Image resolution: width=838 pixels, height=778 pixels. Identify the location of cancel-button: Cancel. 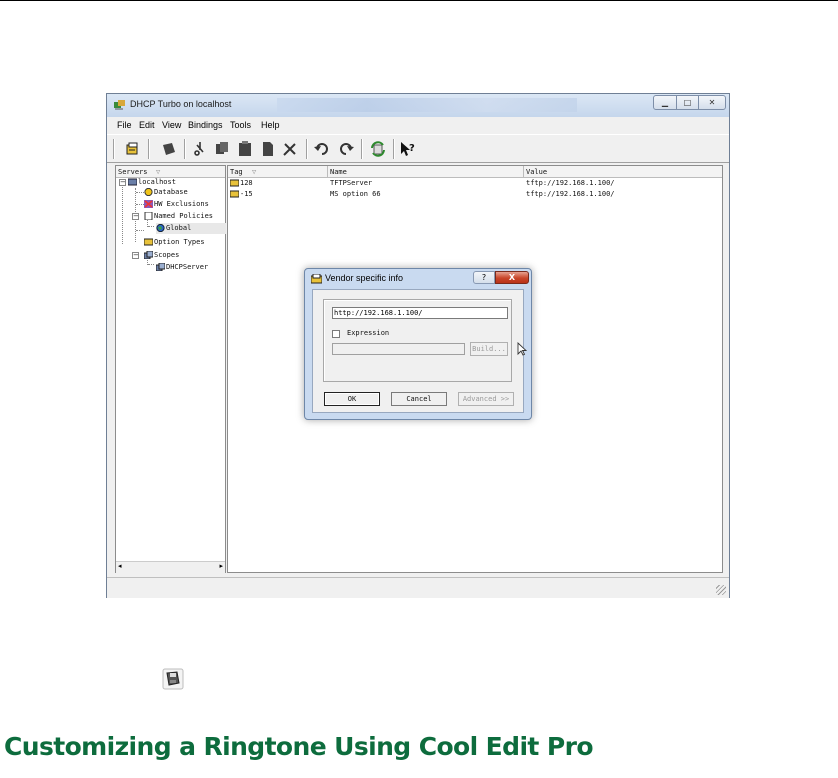
(419, 399).